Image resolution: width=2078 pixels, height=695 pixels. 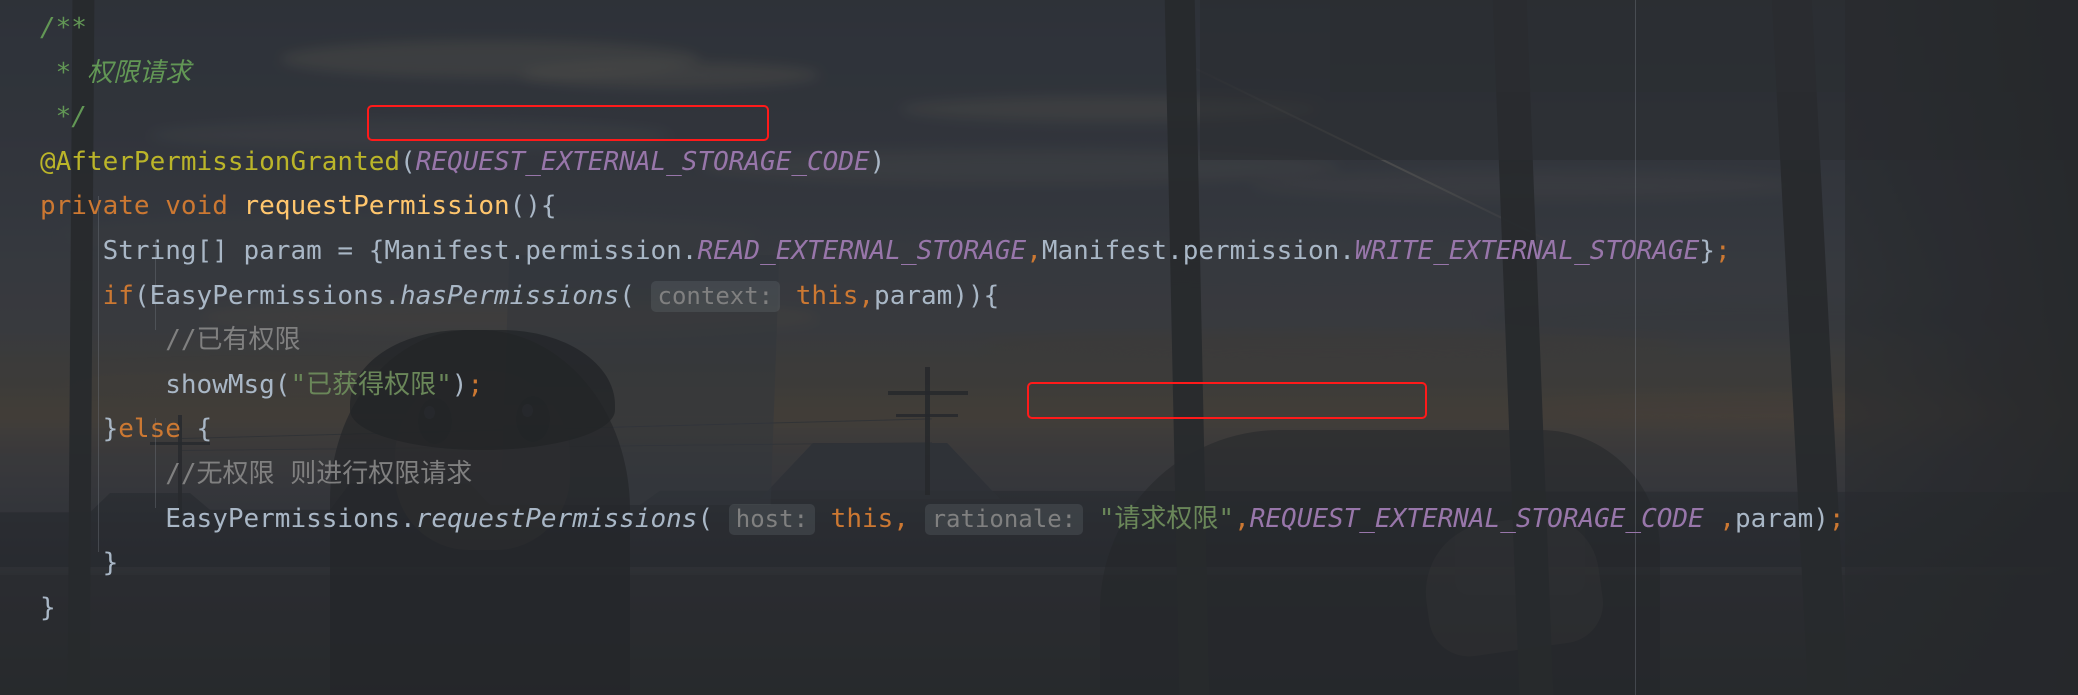 I want to click on code-token-txt: param)){, so click(x=937, y=295).